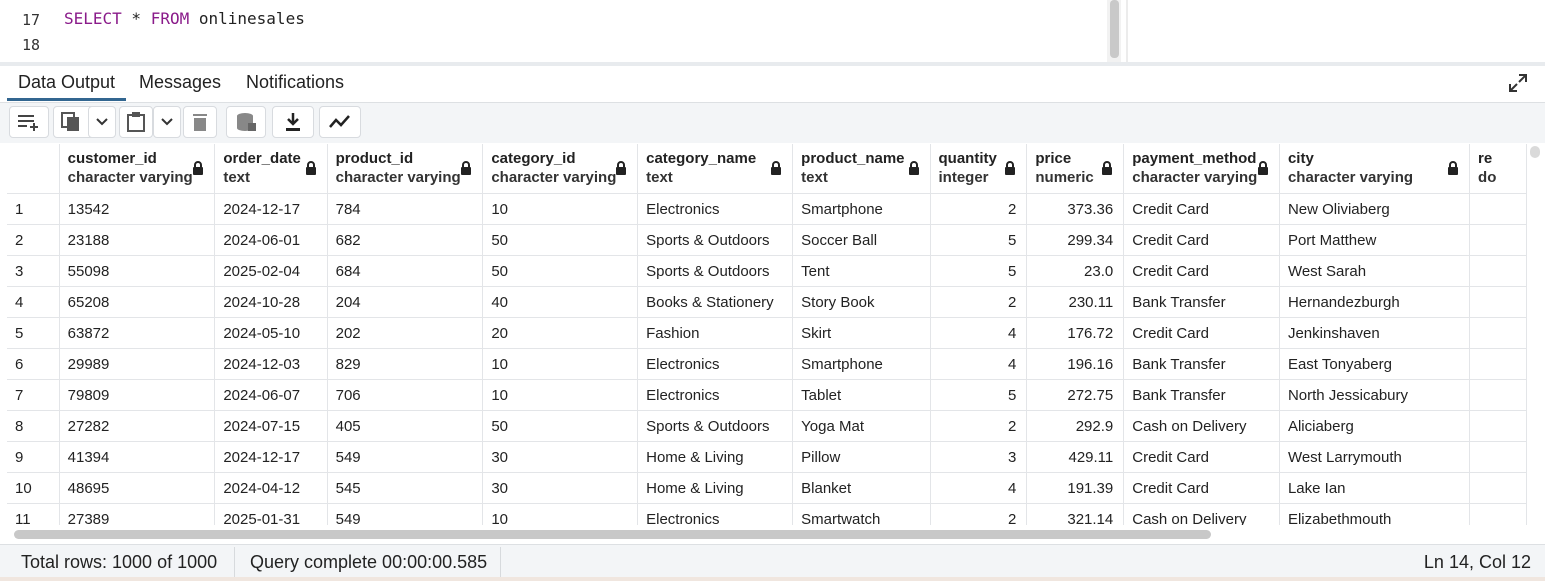 This screenshot has width=1545, height=581. I want to click on add-row-button, so click(29, 122).